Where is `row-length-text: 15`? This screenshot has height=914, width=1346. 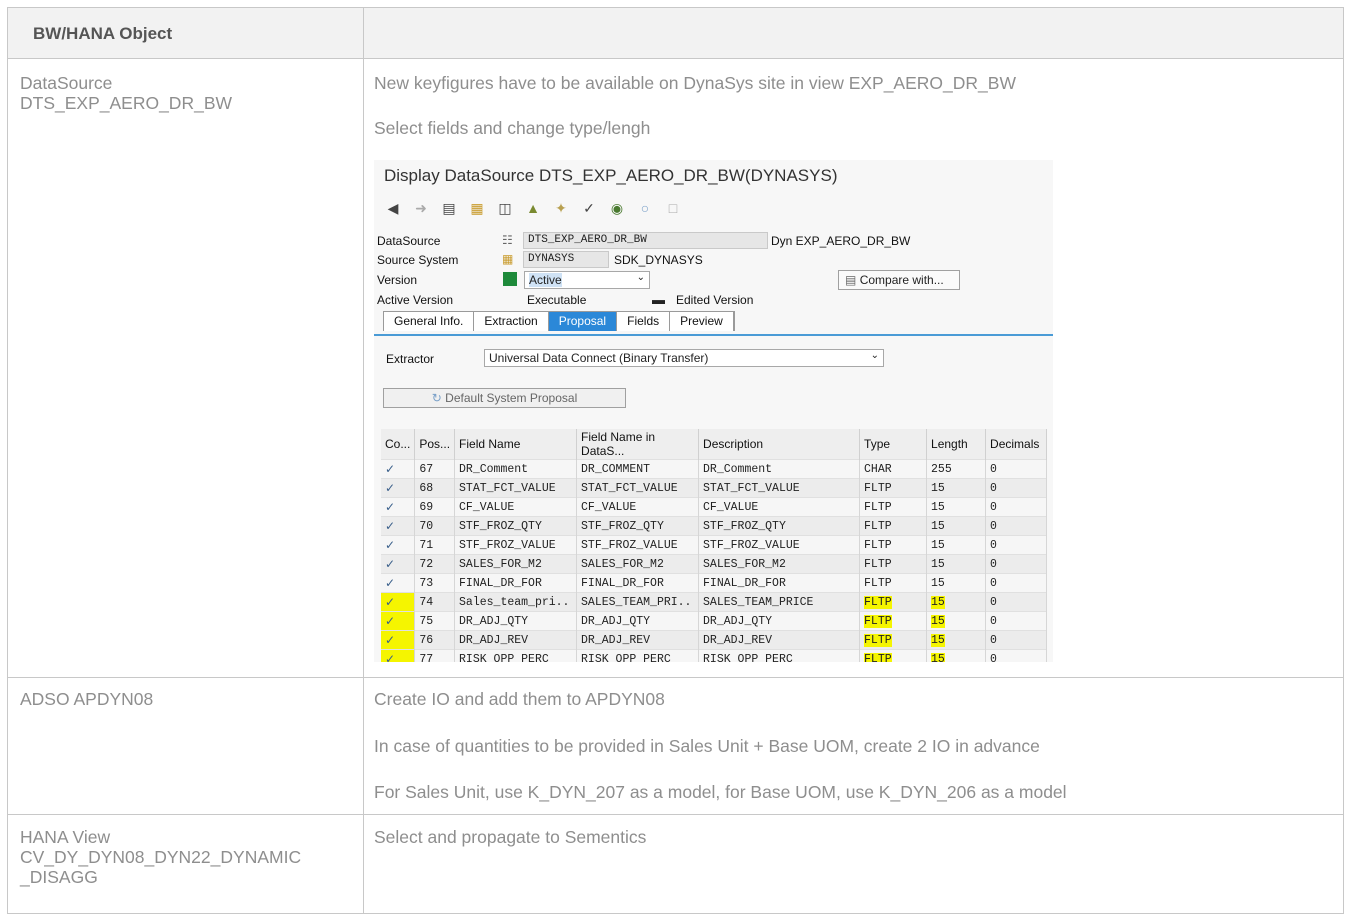 row-length-text: 15 is located at coordinates (938, 657).